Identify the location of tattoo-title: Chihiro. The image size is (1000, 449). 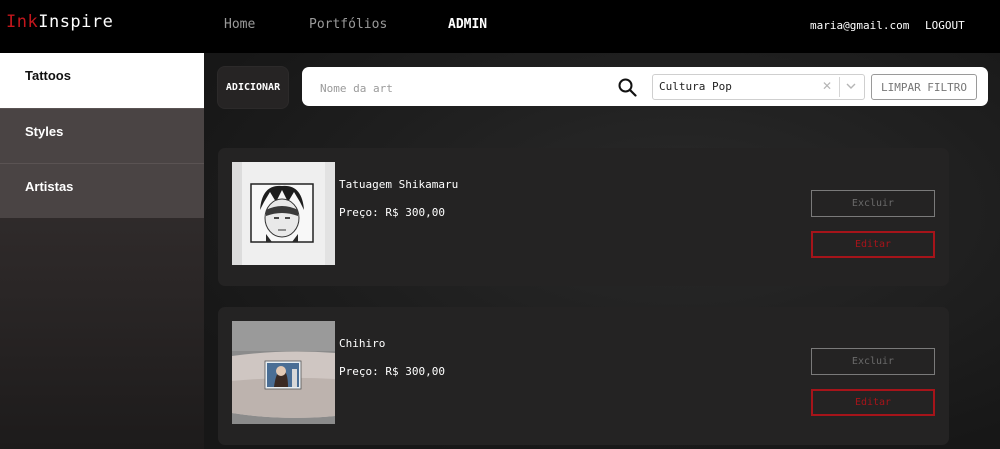
(362, 343).